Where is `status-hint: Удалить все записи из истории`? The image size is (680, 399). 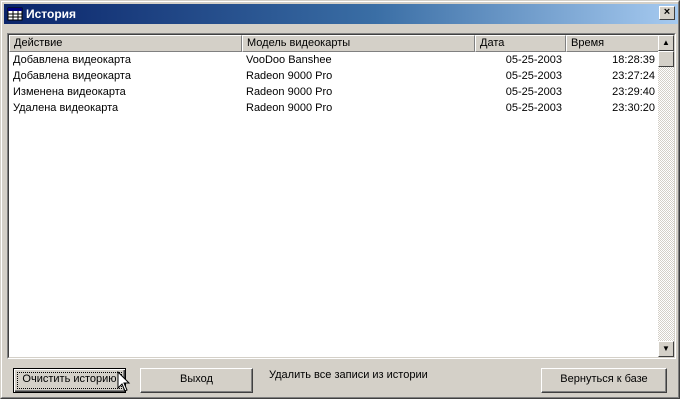
status-hint: Удалить все записи из истории is located at coordinates (348, 375).